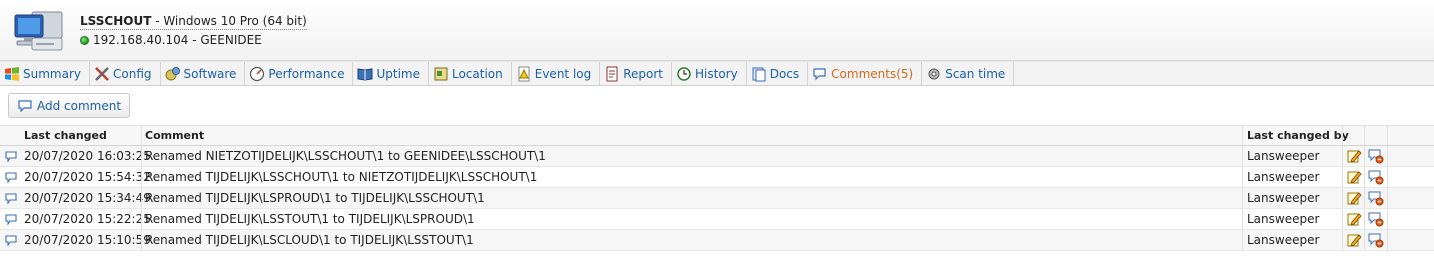  What do you see at coordinates (229, 21) in the screenshot?
I see `os-name: - Windows 10 Pro (64 bit)` at bounding box center [229, 21].